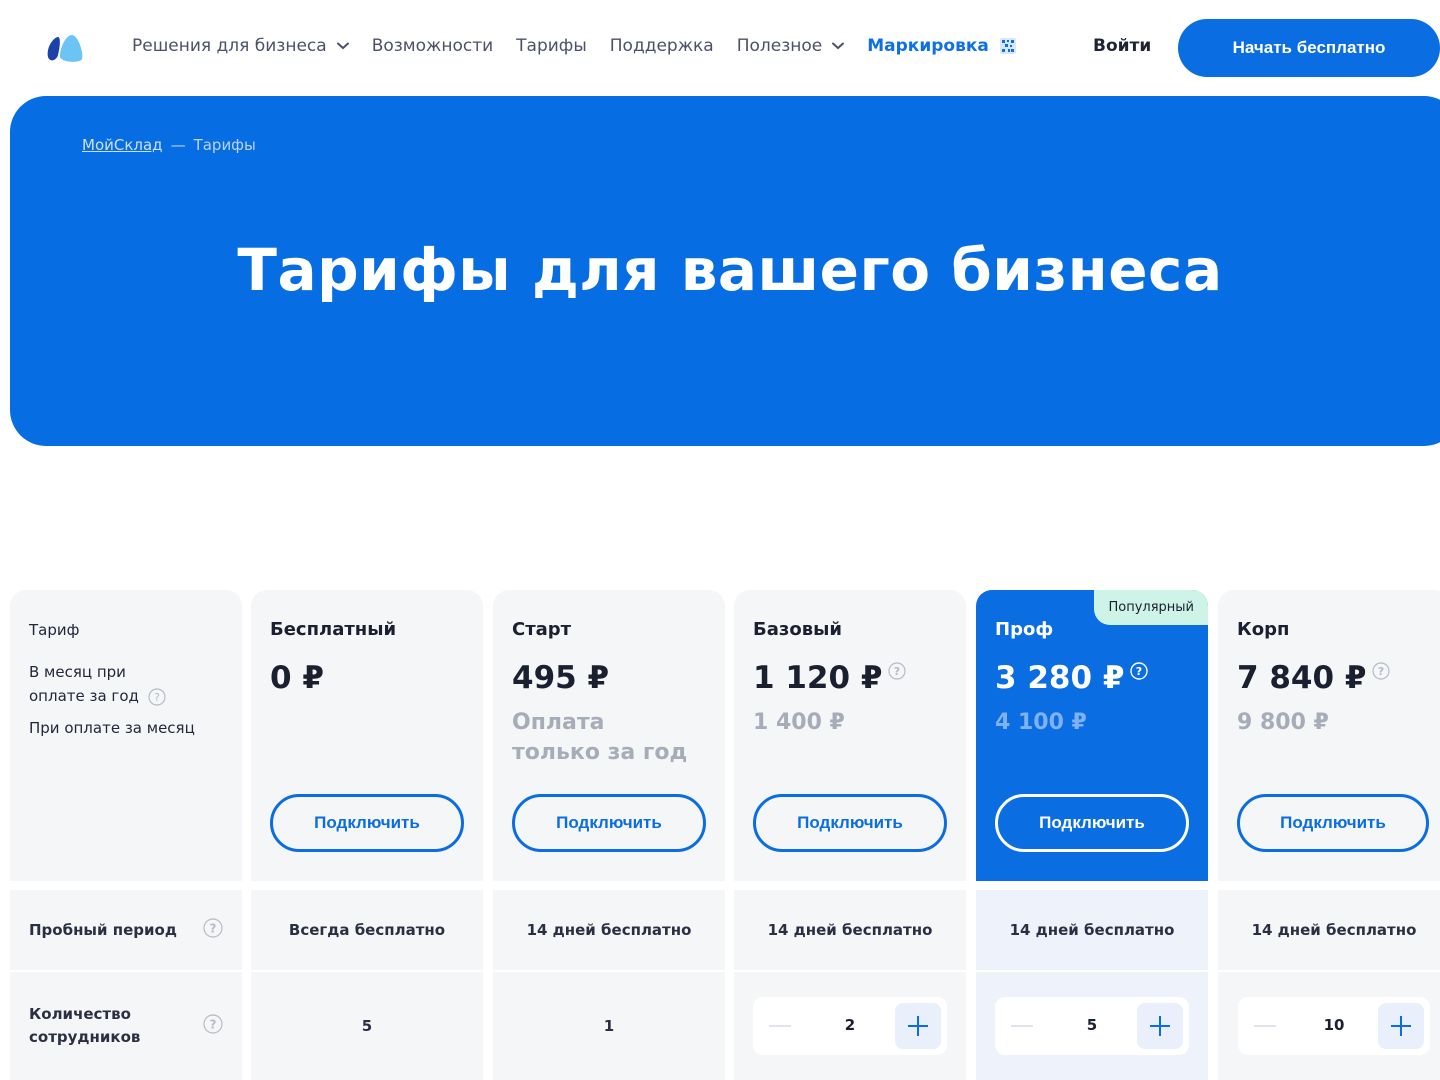 The image size is (1440, 1080). What do you see at coordinates (122, 145) in the screenshot?
I see `breadcrumb-home-link: МойСклад` at bounding box center [122, 145].